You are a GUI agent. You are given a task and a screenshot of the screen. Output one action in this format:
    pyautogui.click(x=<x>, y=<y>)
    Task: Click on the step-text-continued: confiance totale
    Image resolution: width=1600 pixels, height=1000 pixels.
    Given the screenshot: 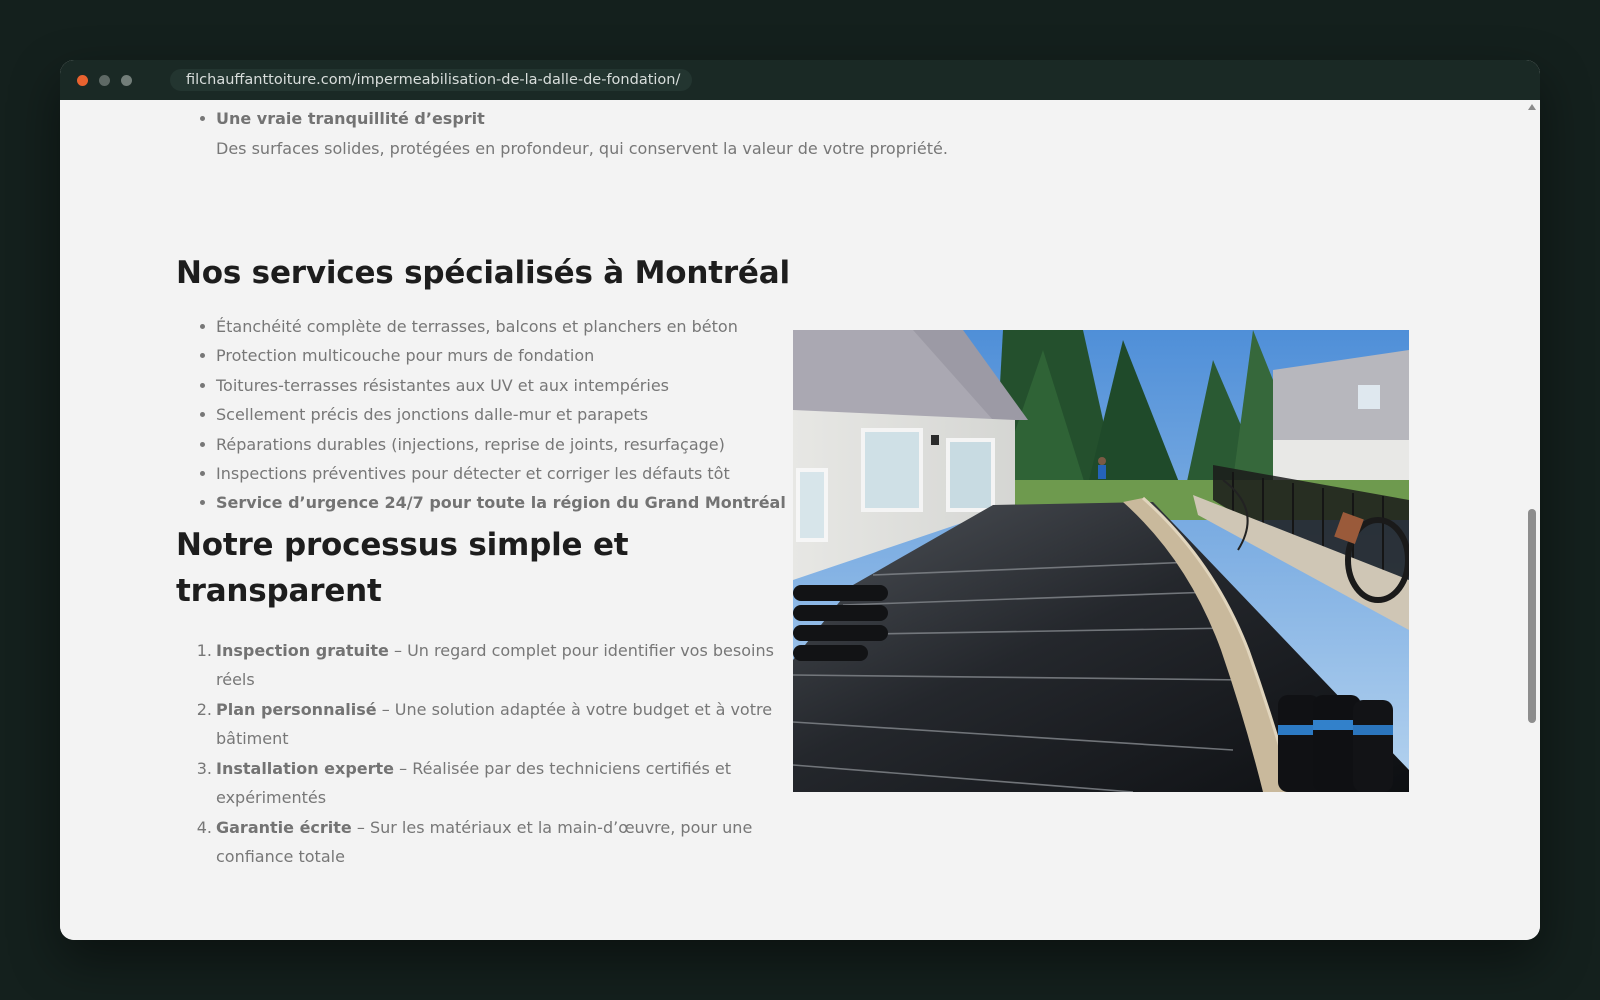 What is the action you would take?
    pyautogui.click(x=280, y=856)
    